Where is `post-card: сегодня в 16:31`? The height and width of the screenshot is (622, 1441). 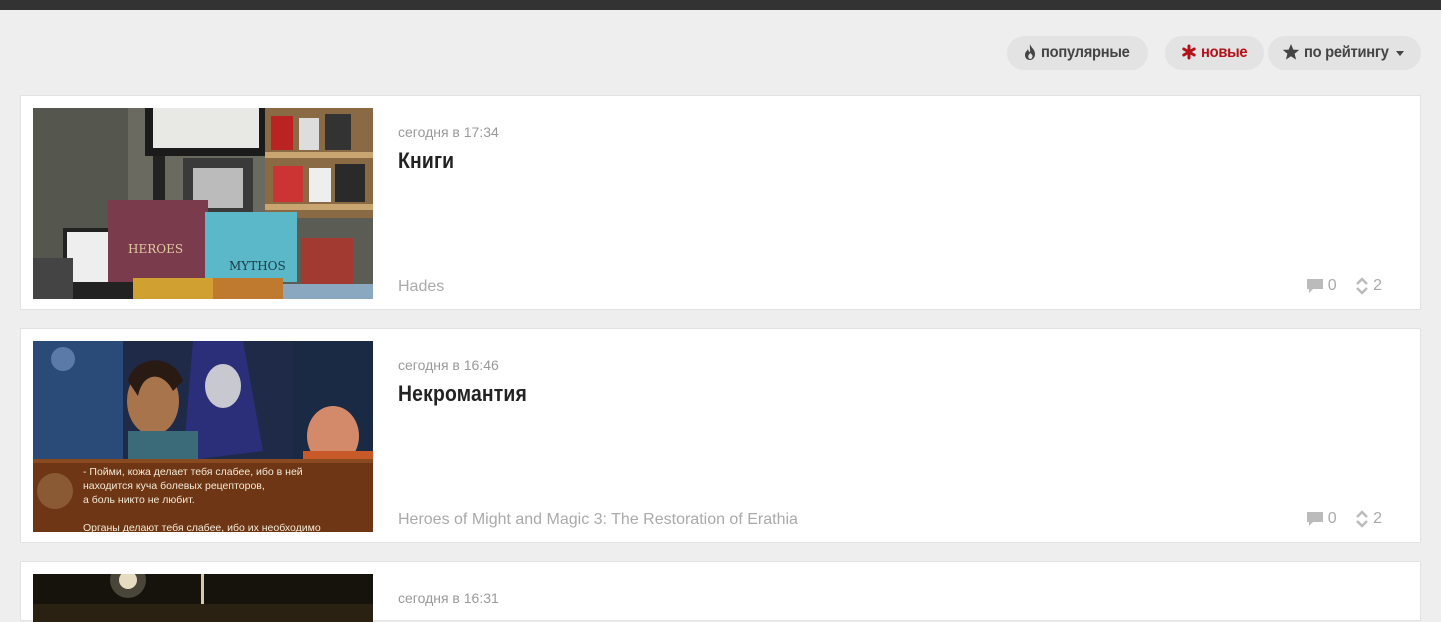
post-card: сегодня в 16:31 is located at coordinates (720, 591).